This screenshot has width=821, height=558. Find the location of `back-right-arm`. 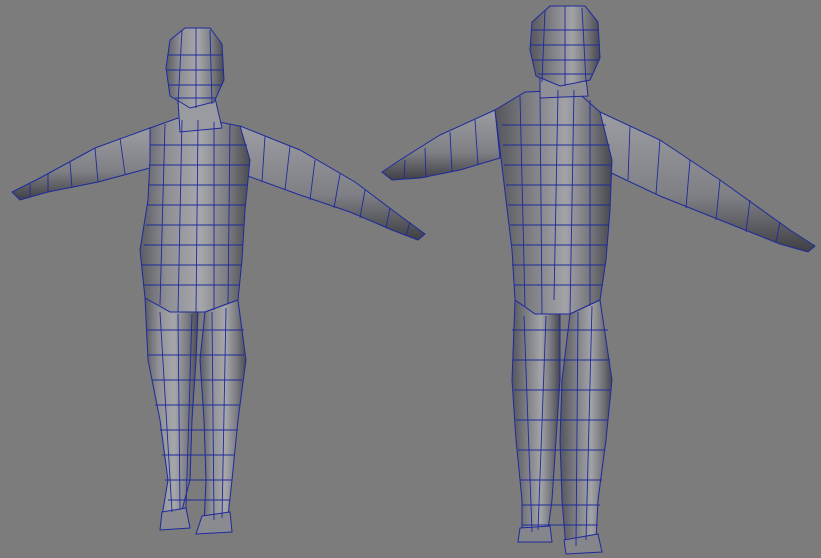

back-right-arm is located at coordinates (707, 182).